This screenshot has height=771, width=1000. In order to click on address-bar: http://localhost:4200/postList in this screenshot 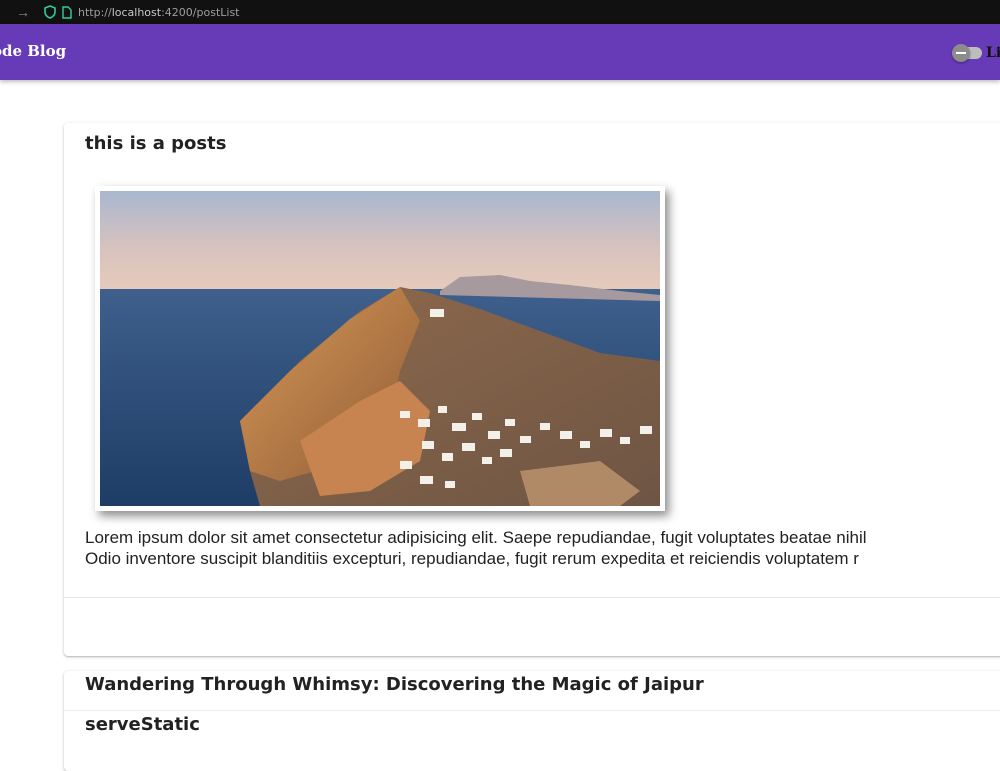, I will do `click(159, 12)`.